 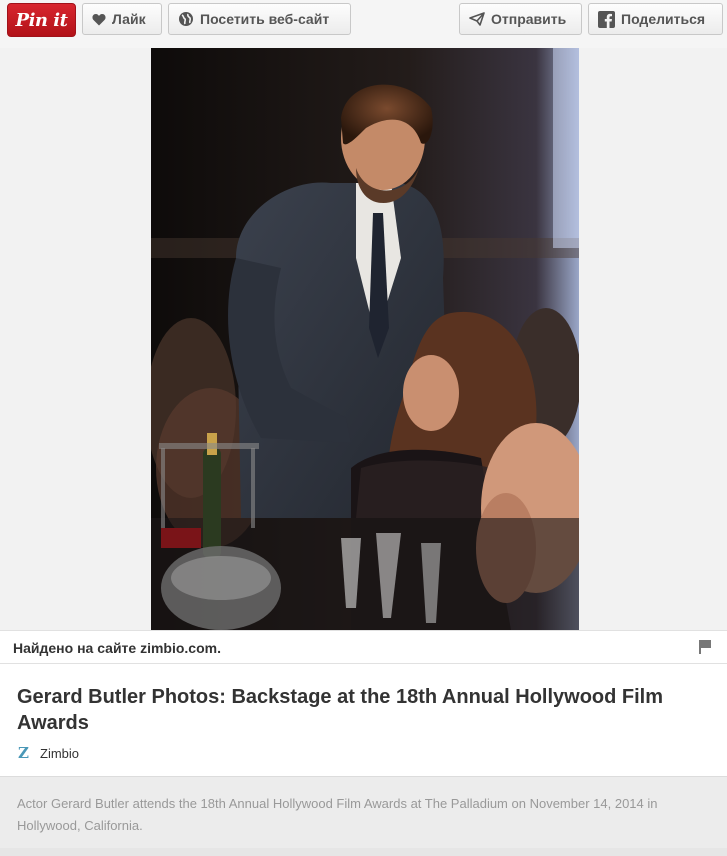 I want to click on facebook-icon, so click(x=606, y=19).